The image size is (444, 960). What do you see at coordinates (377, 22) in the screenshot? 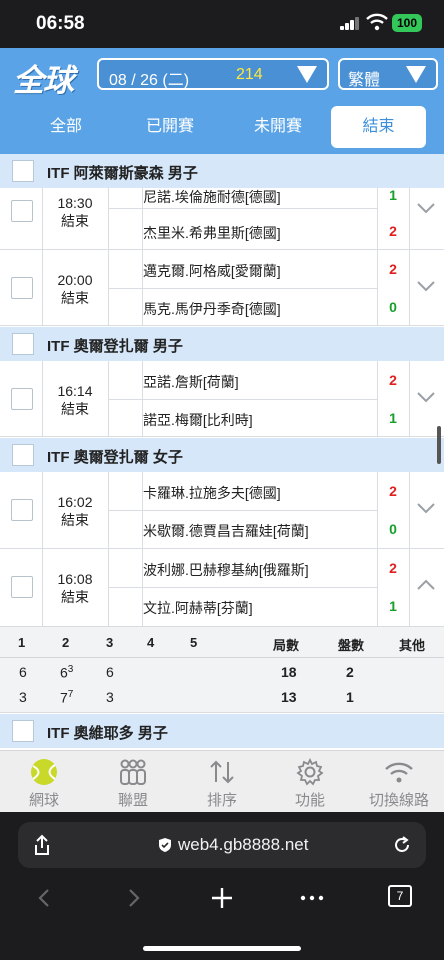
I see `wifi-status-icon` at bounding box center [377, 22].